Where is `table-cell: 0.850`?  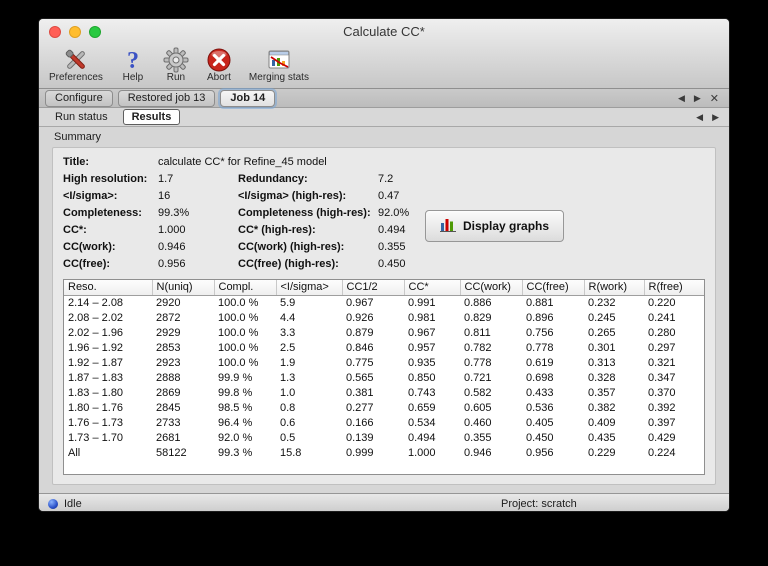 table-cell: 0.850 is located at coordinates (422, 377).